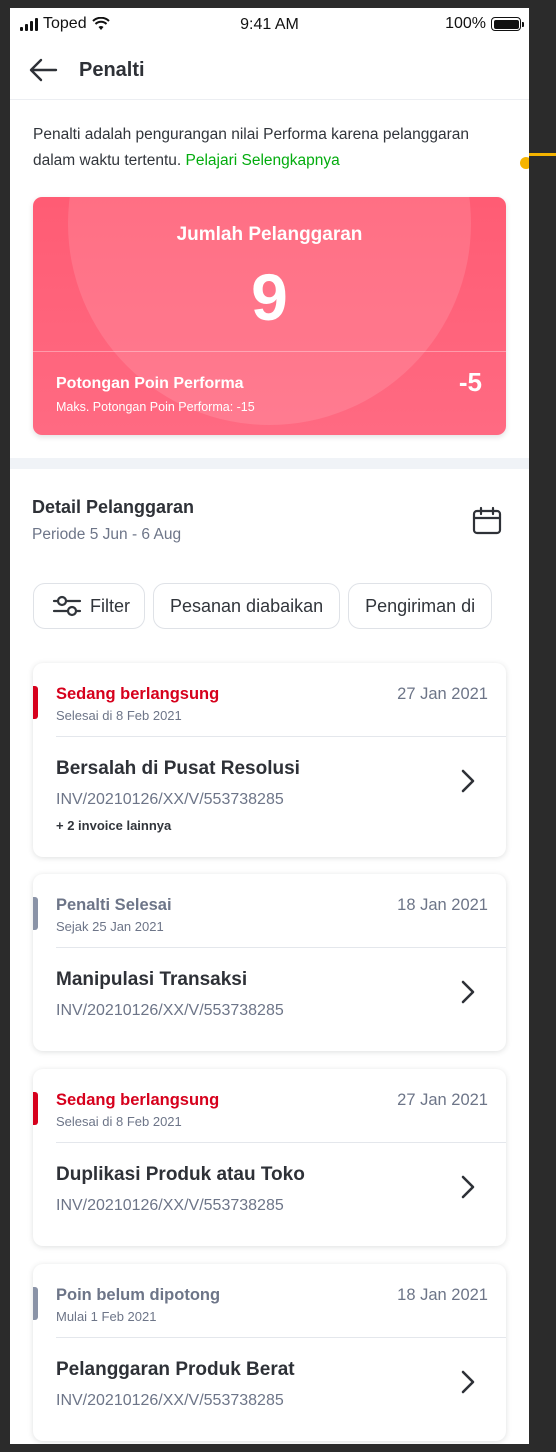 Image resolution: width=556 pixels, height=1452 pixels. What do you see at coordinates (138, 1295) in the screenshot?
I see `violation-status: Poin belum dipotong` at bounding box center [138, 1295].